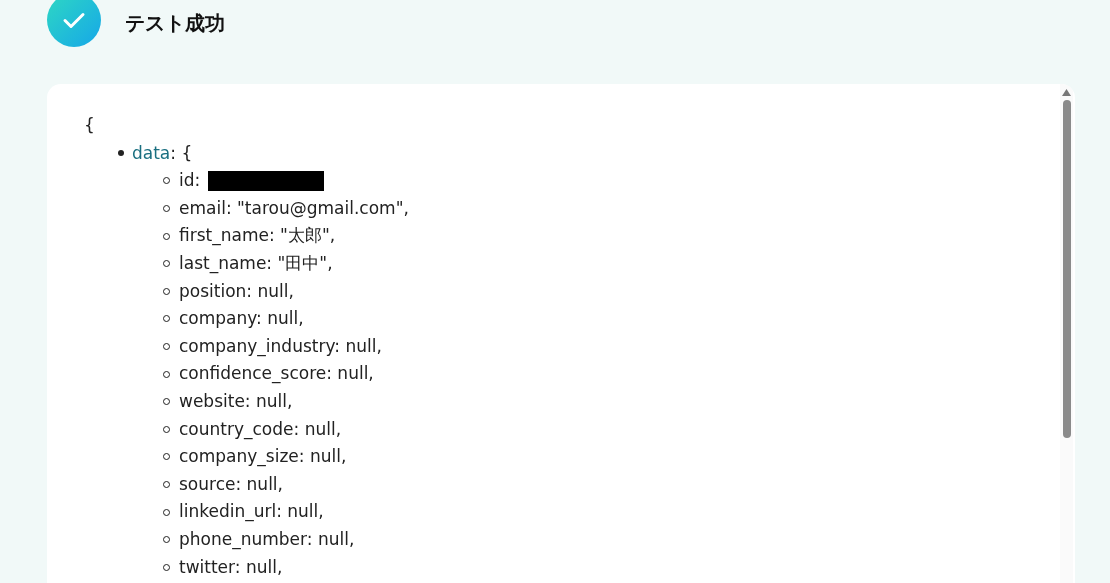 The image size is (1110, 583). I want to click on scroll-up-icon, so click(1066, 92).